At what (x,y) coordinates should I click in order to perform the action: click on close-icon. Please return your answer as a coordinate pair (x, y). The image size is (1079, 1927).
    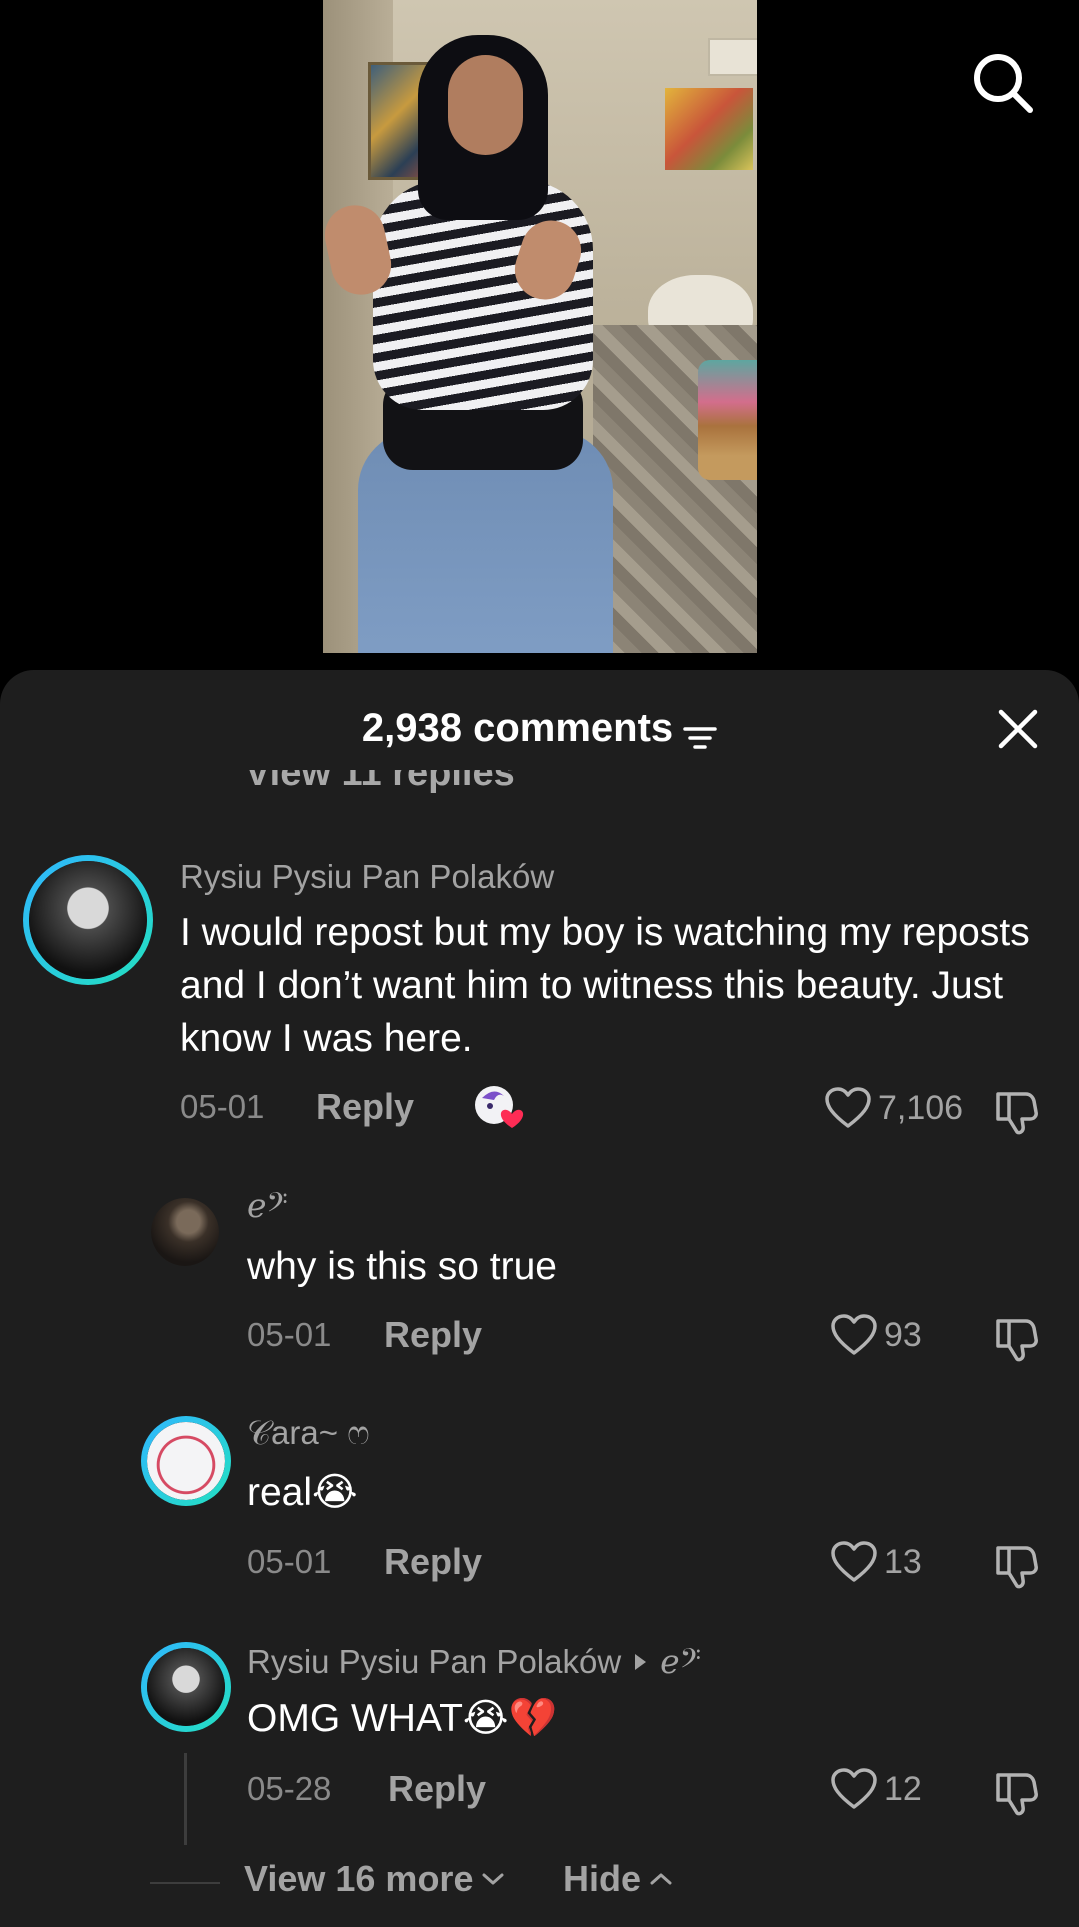
    Looking at the image, I should click on (1018, 729).